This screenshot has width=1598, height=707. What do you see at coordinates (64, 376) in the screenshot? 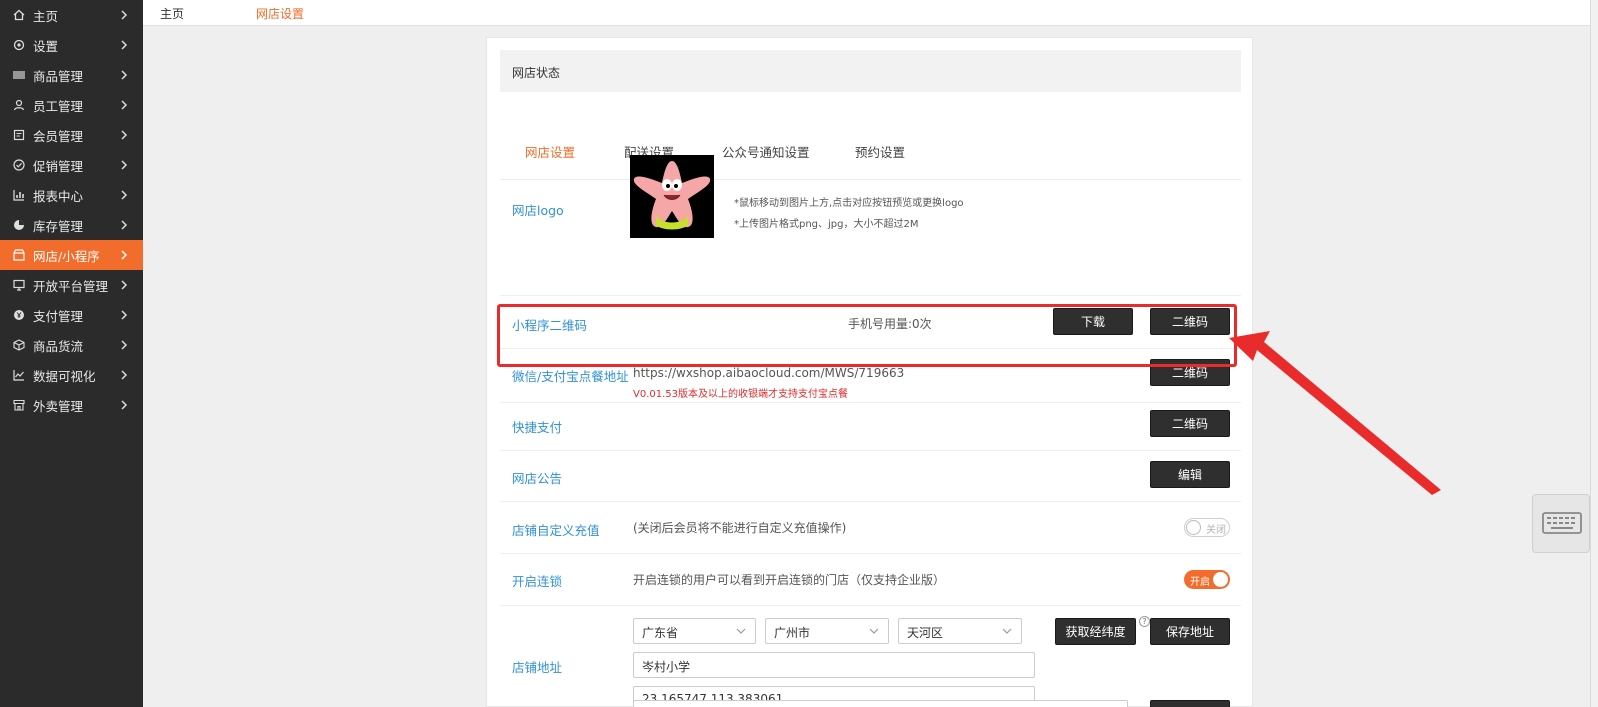
I see `sidebar-item-label: 数据可视化` at bounding box center [64, 376].